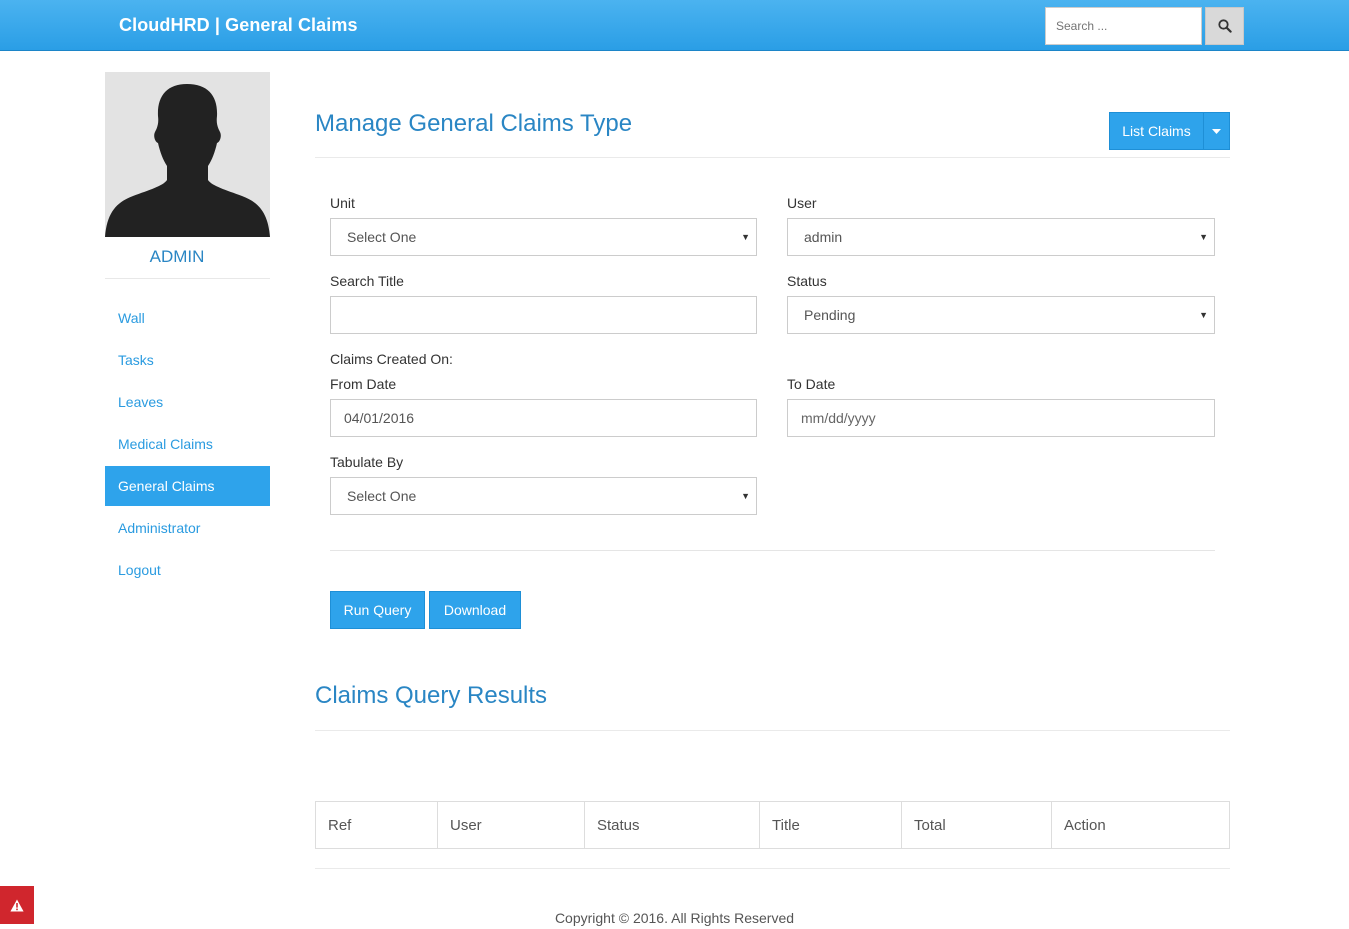  I want to click on sidebar-item-logout: Logout, so click(187, 570).